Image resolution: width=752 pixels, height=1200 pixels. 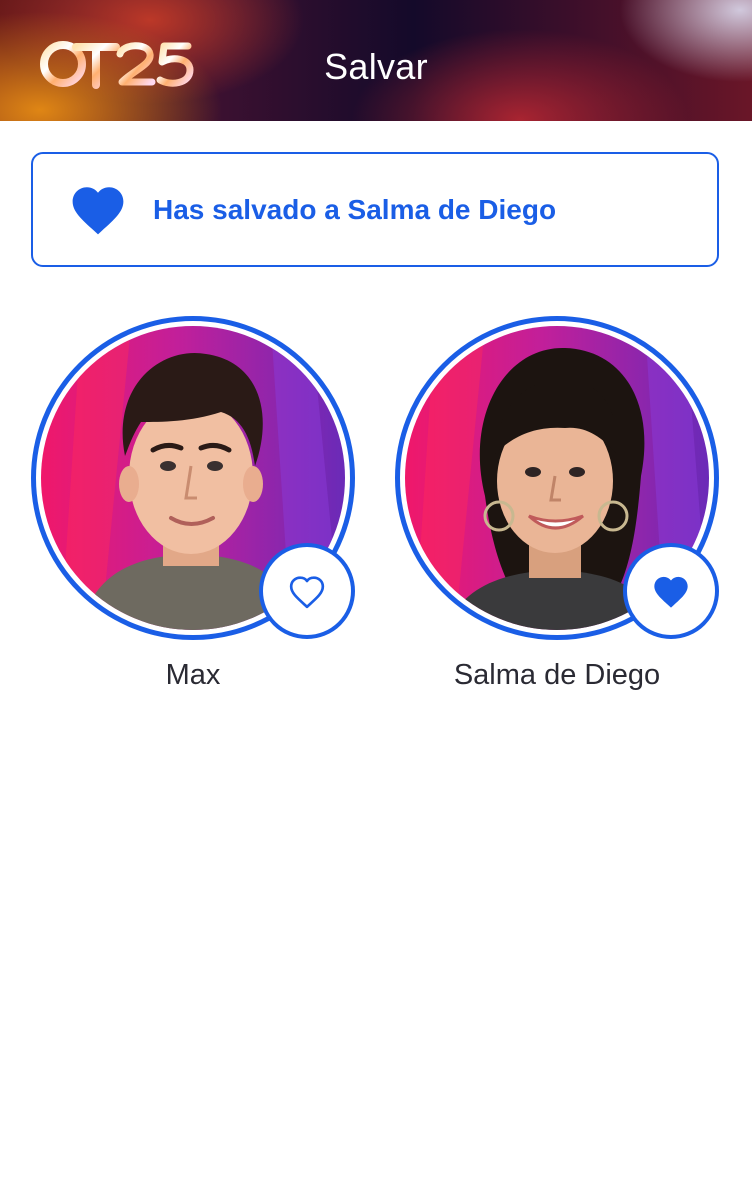 I want to click on saved-confirmation-banner: Has salvado a Salma de Diego, so click(x=375, y=209).